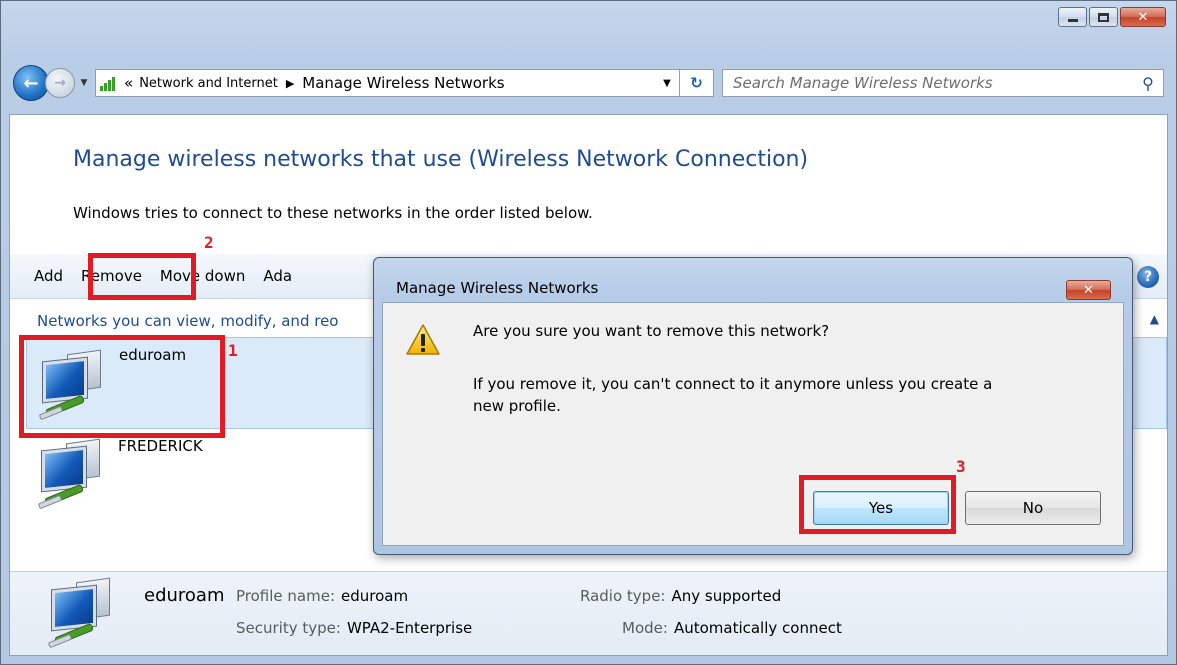 The image size is (1177, 665). What do you see at coordinates (961, 466) in the screenshot?
I see `annotation-number-3: 3` at bounding box center [961, 466].